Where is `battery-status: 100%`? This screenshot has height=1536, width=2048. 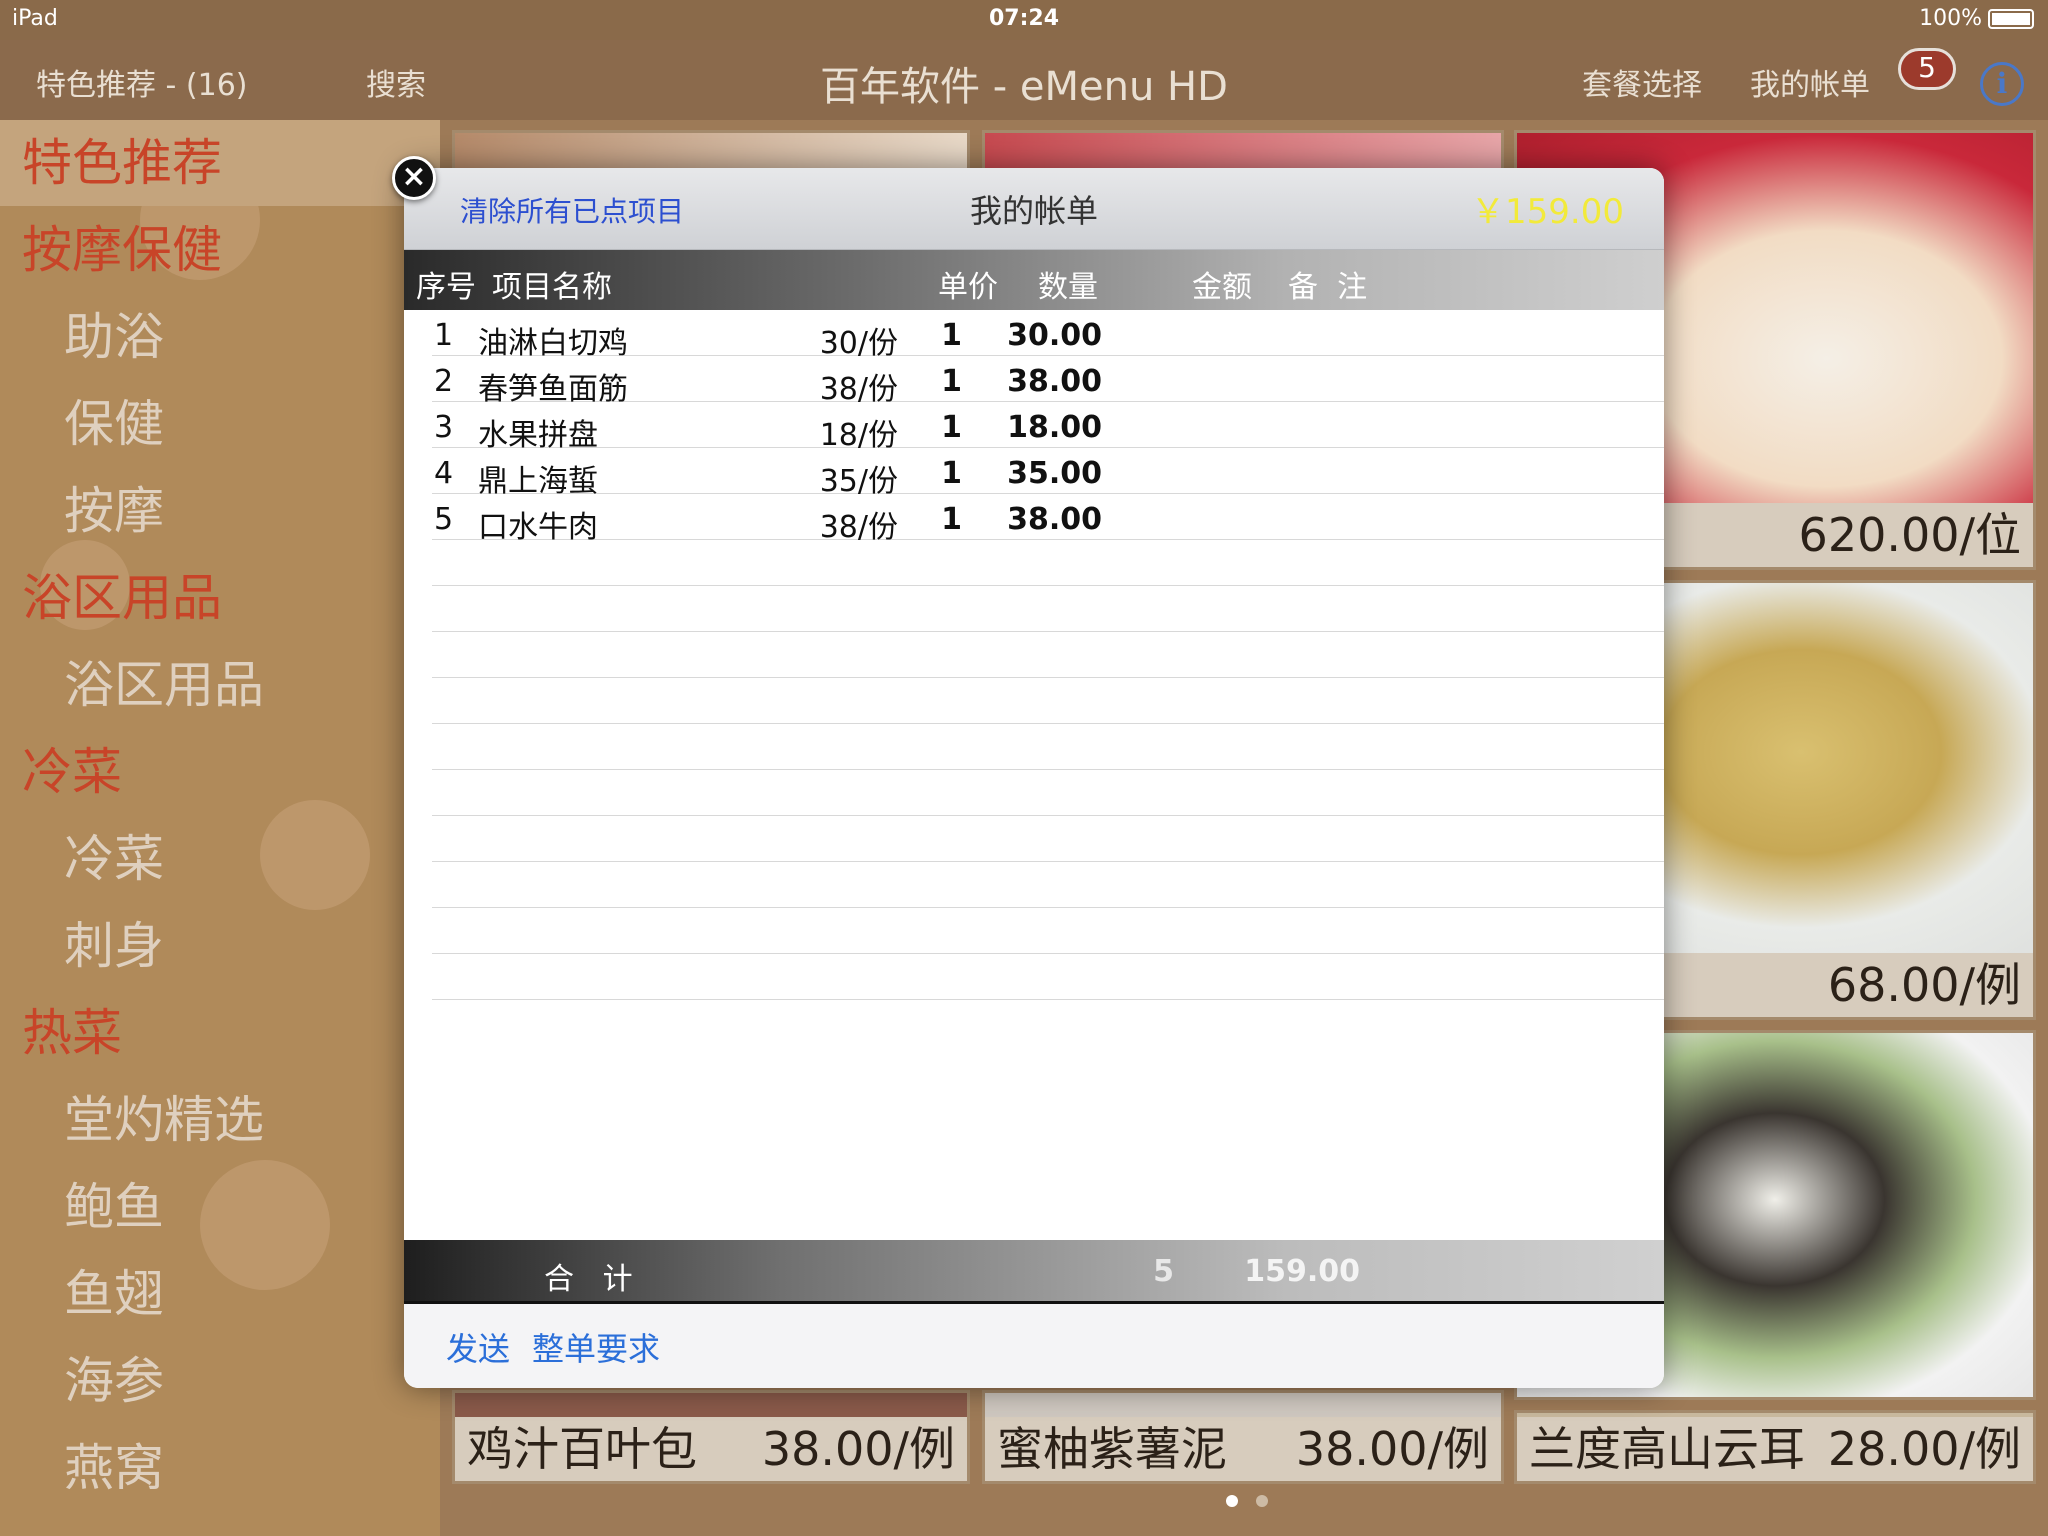 battery-status: 100% is located at coordinates (1976, 18).